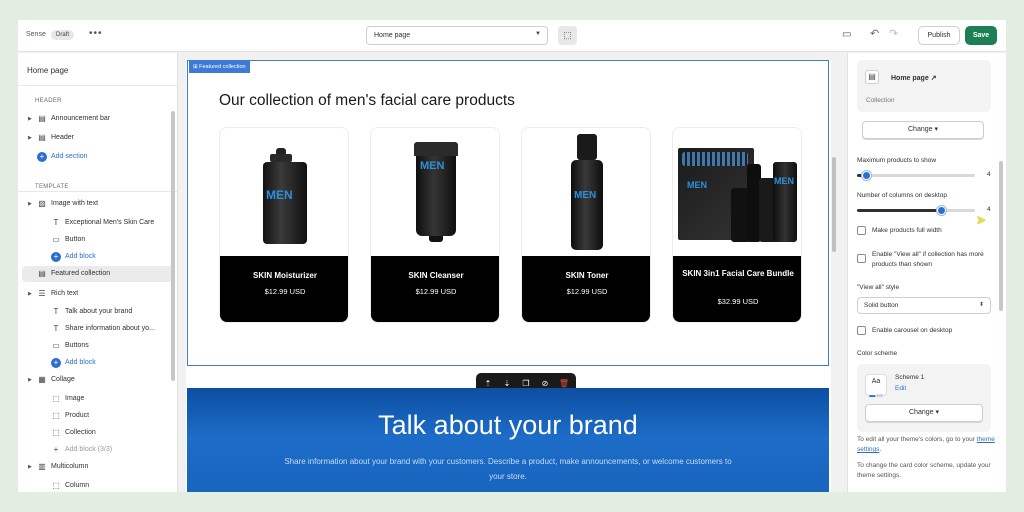  Describe the element at coordinates (42, 293) in the screenshot. I see `rich-text-icon: ☰` at that location.